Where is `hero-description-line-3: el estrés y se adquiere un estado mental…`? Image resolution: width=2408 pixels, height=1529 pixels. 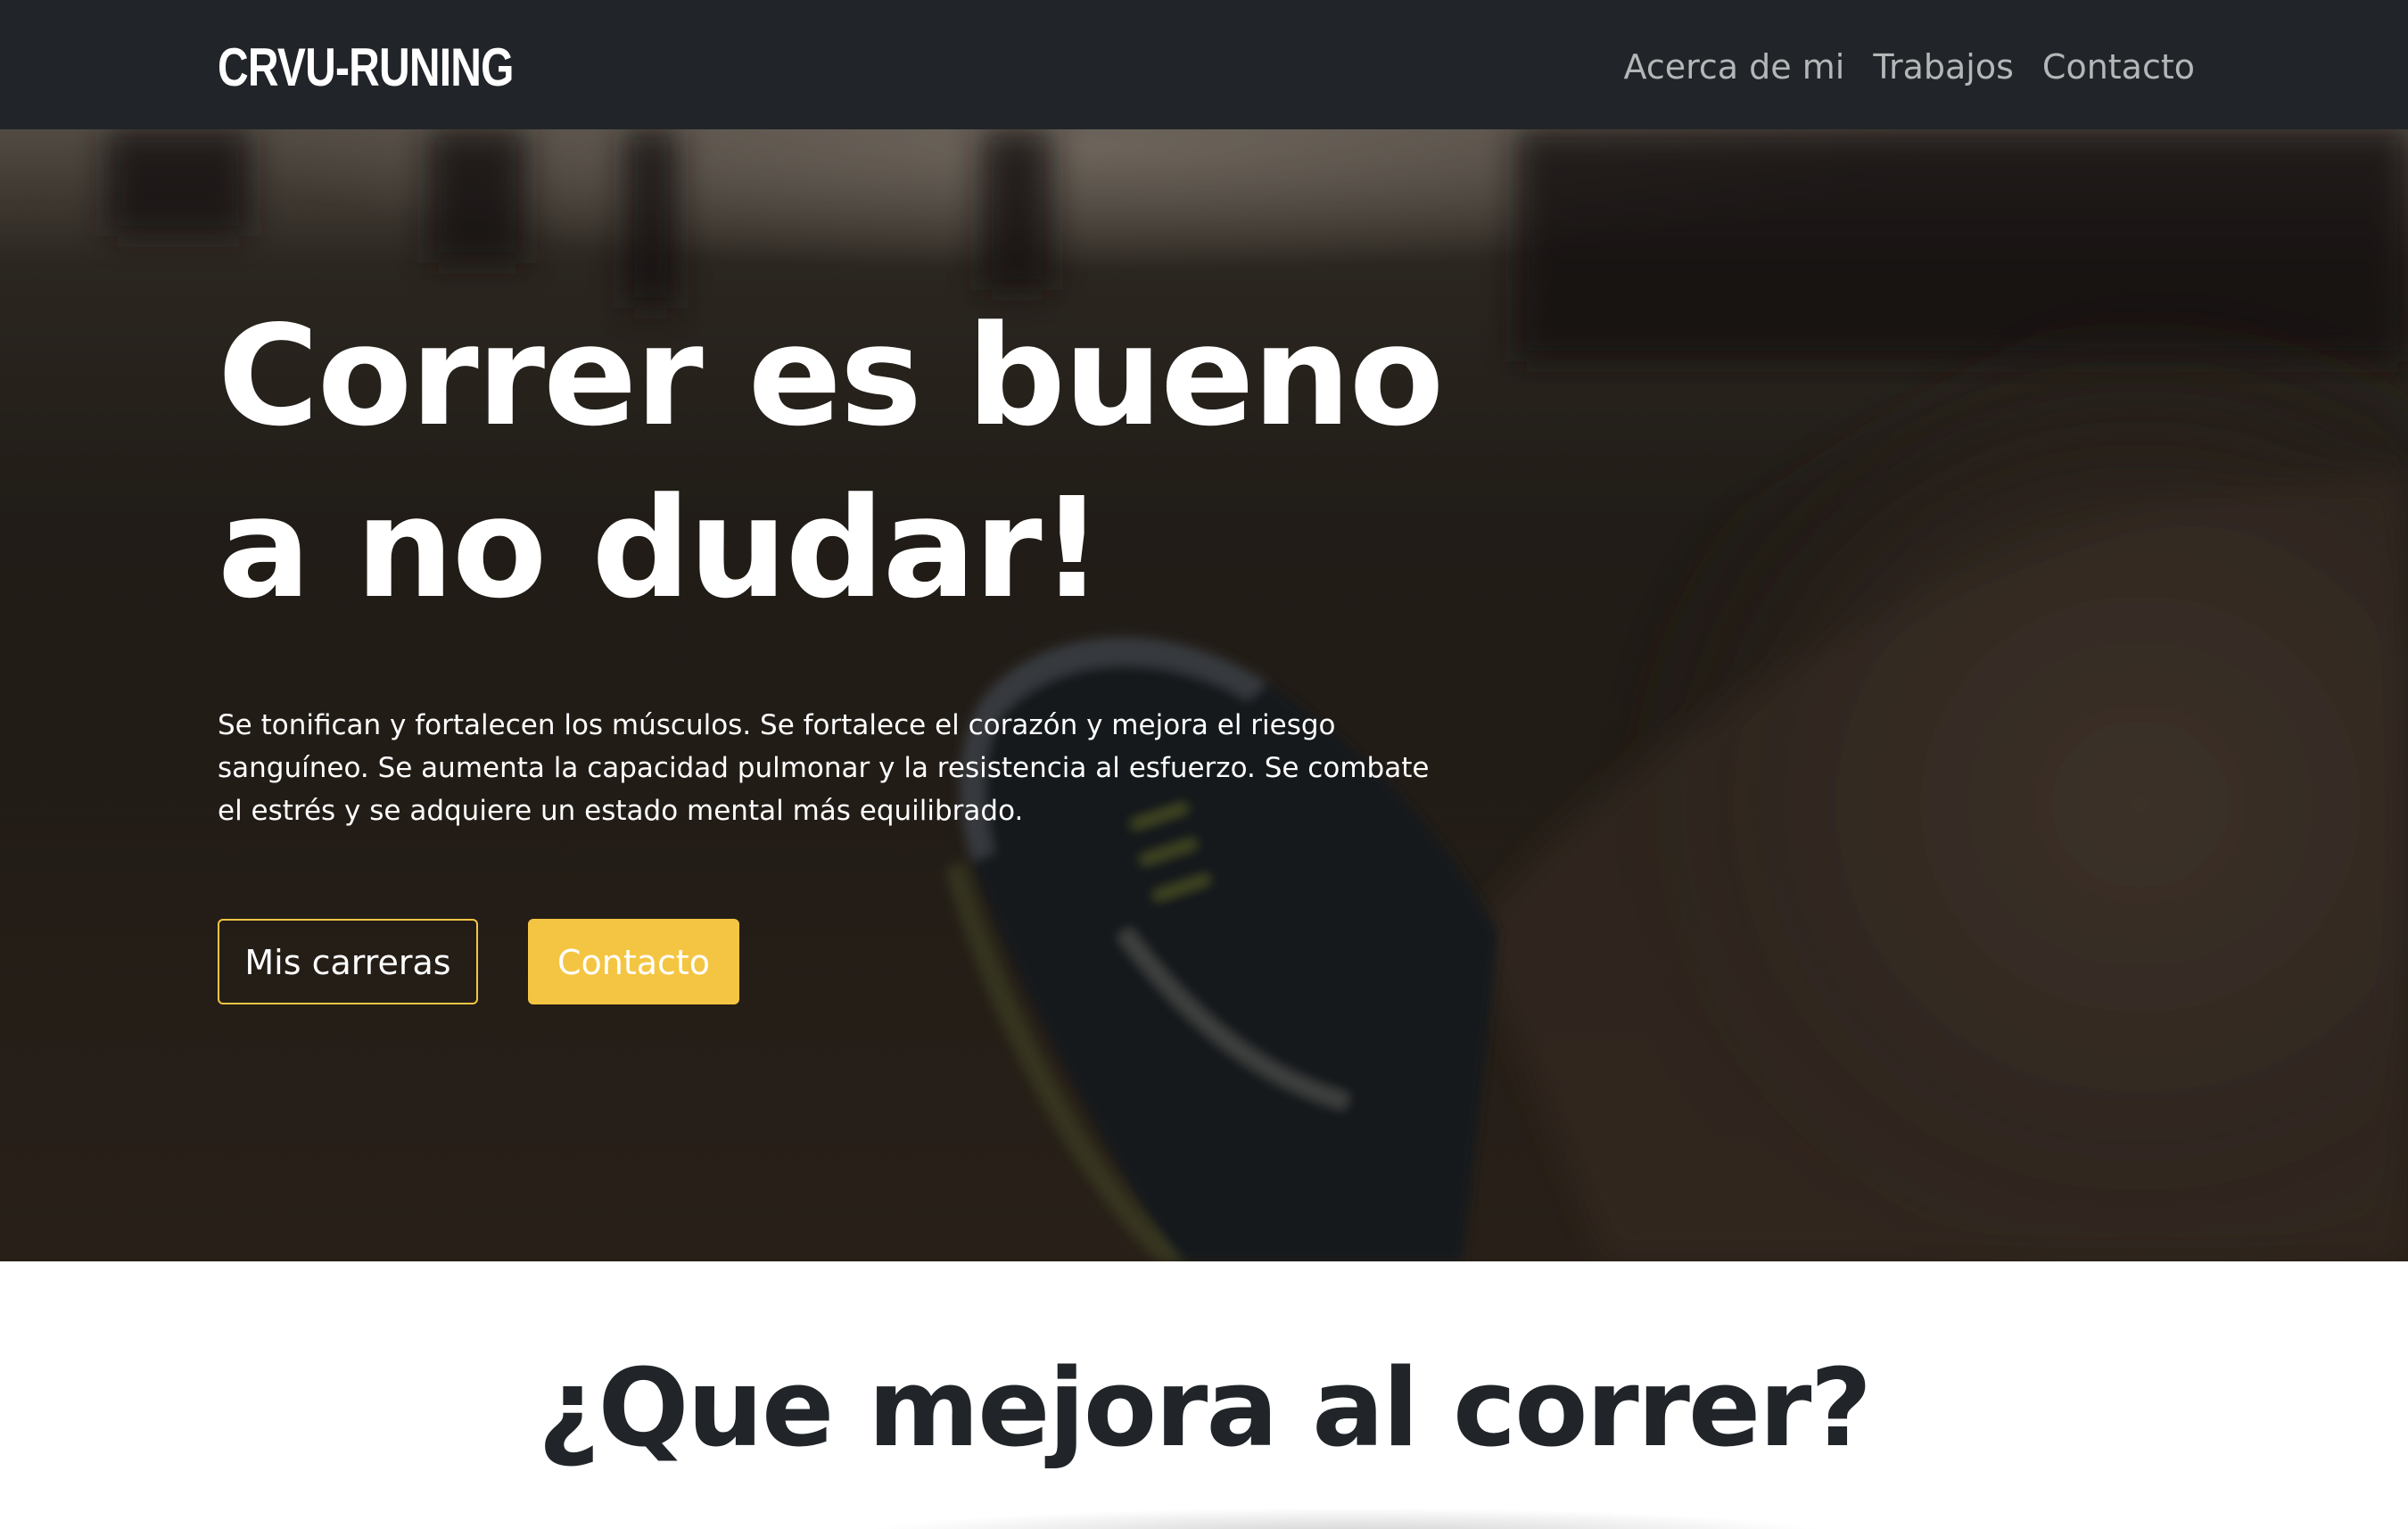 hero-description-line-3: el estrés y se adquiere un estado mental… is located at coordinates (621, 811).